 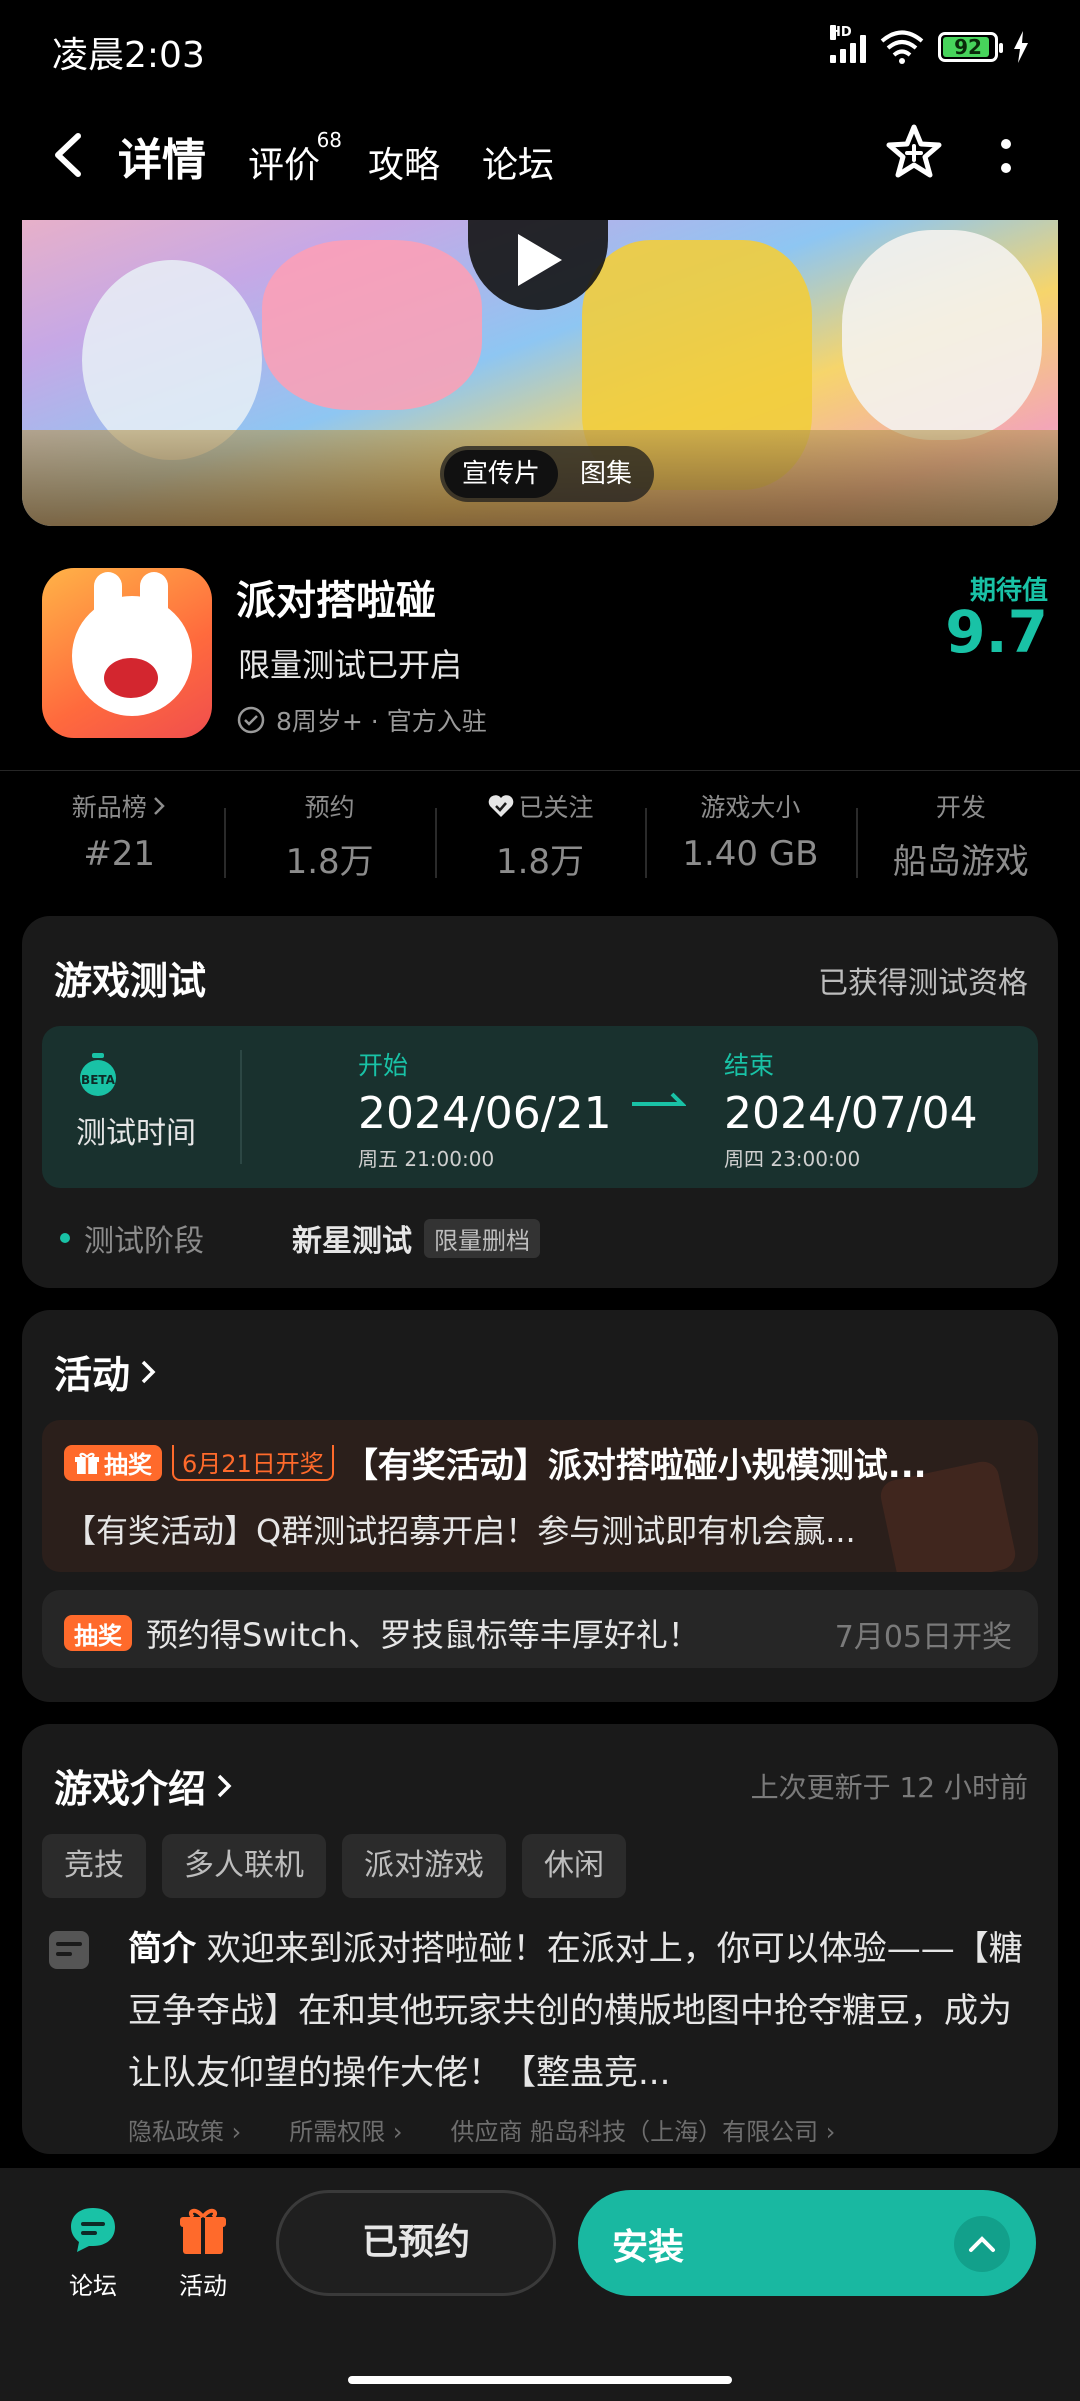 I want to click on app-icon, so click(x=127, y=653).